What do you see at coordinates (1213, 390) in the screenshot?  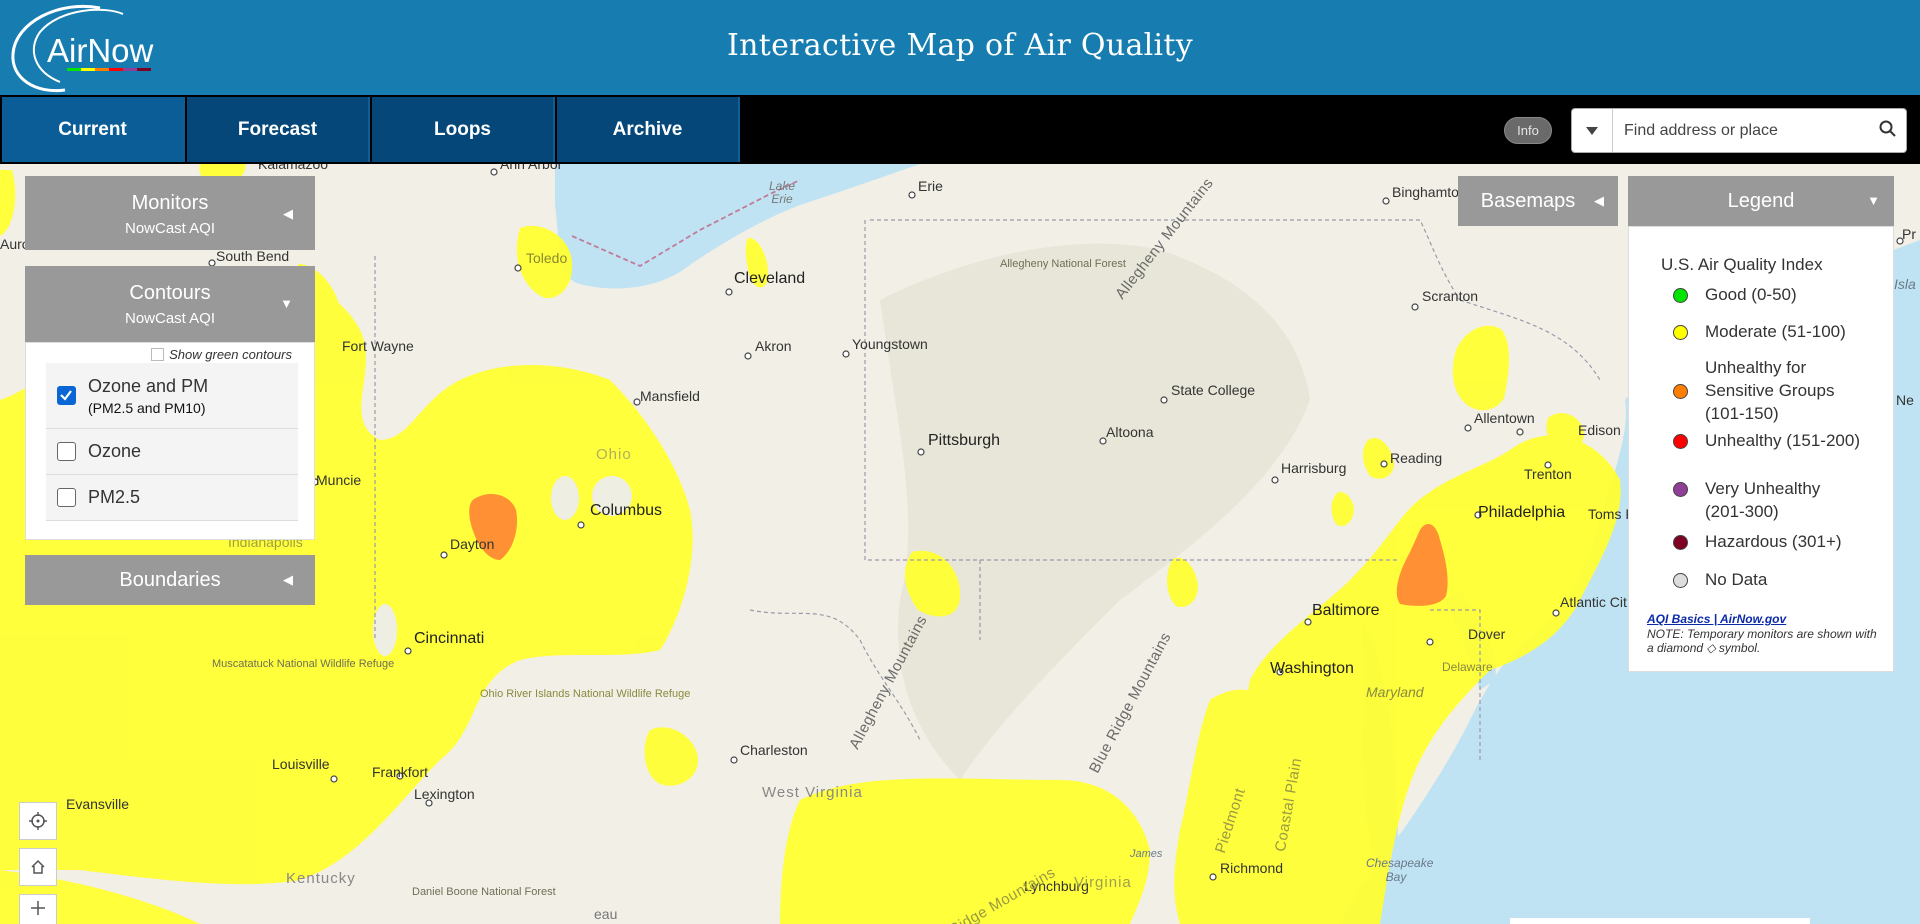 I see `map-label: State College` at bounding box center [1213, 390].